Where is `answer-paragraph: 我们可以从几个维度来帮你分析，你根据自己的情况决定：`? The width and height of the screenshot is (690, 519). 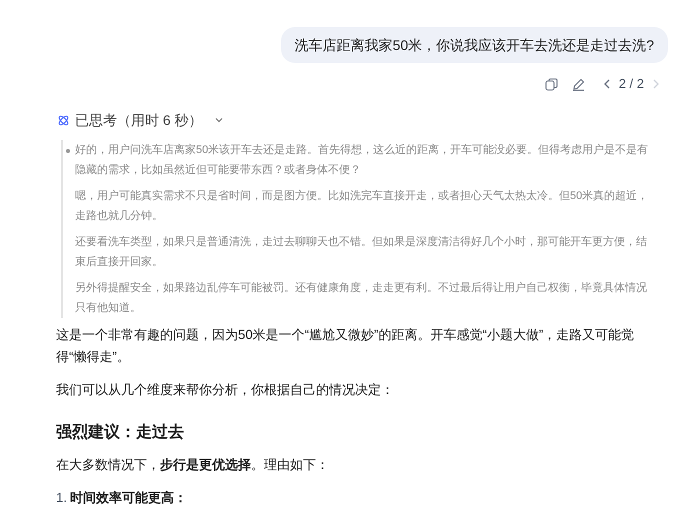 answer-paragraph: 我们可以从几个维度来帮你分析，你根据自己的情况决定： is located at coordinates (225, 390).